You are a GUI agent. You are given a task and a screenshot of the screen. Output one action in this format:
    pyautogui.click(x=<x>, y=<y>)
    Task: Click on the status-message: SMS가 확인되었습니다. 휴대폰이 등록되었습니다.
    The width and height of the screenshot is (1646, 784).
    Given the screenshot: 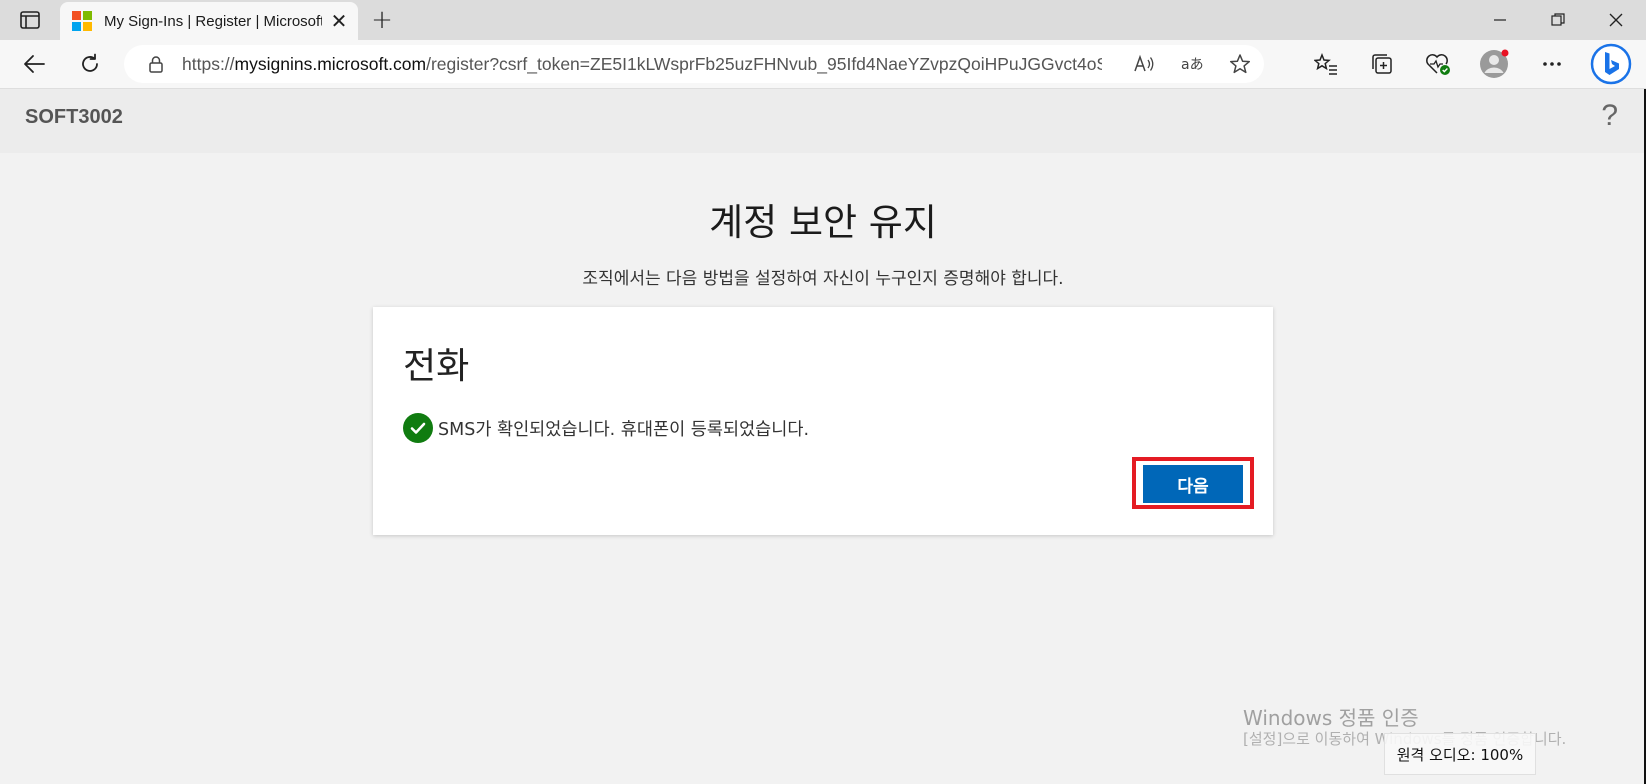 What is the action you would take?
    pyautogui.click(x=624, y=429)
    